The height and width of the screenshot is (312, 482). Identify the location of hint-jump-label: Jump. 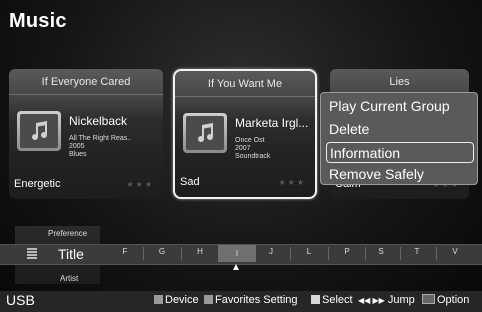
(401, 300).